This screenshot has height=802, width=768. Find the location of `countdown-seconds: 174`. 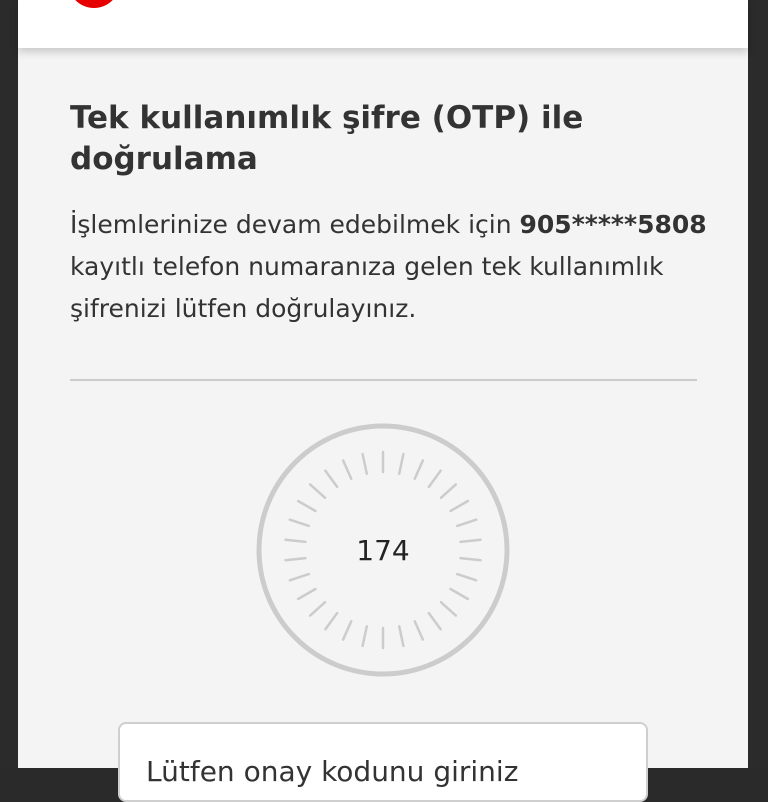

countdown-seconds: 174 is located at coordinates (383, 550).